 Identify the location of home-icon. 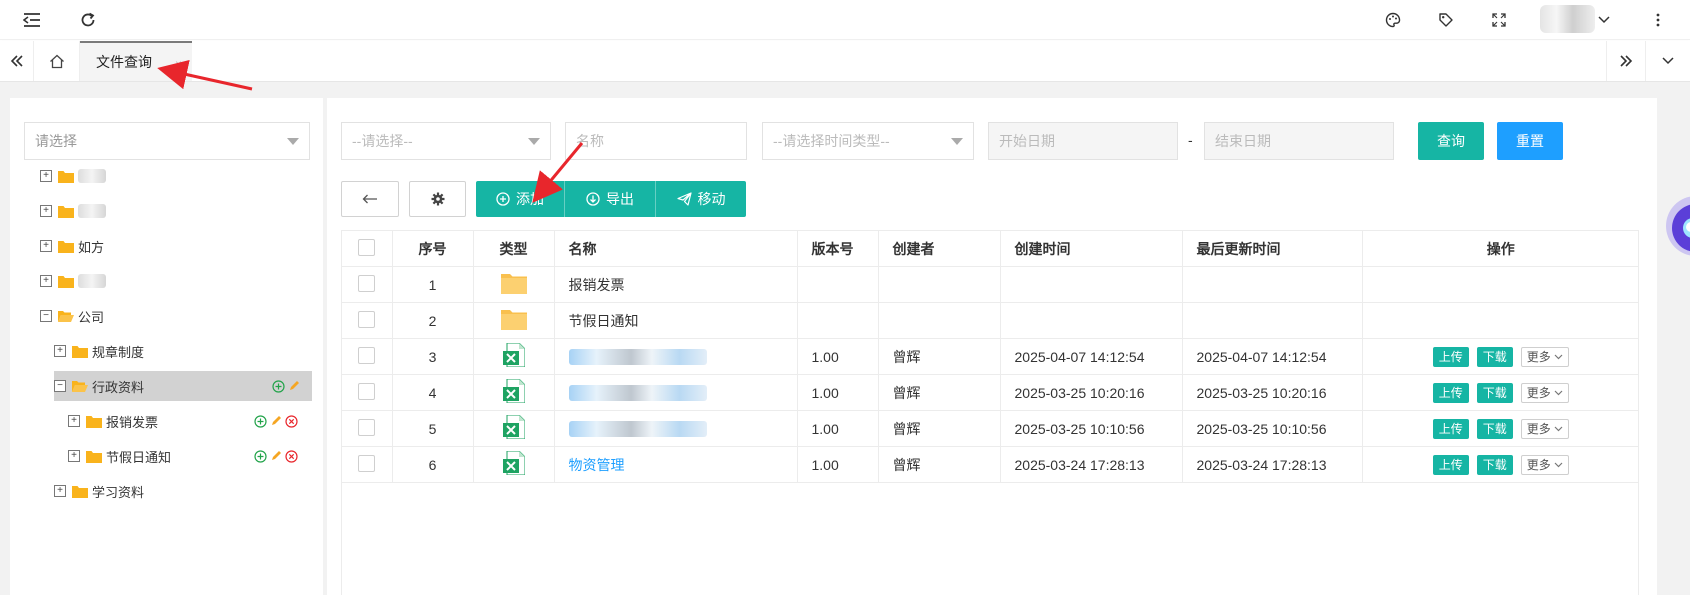
(57, 61).